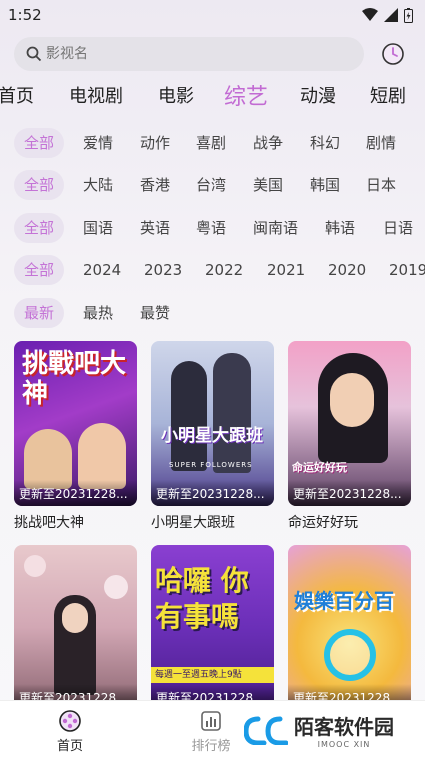  I want to click on card-title: 命运好好玩, so click(323, 523).